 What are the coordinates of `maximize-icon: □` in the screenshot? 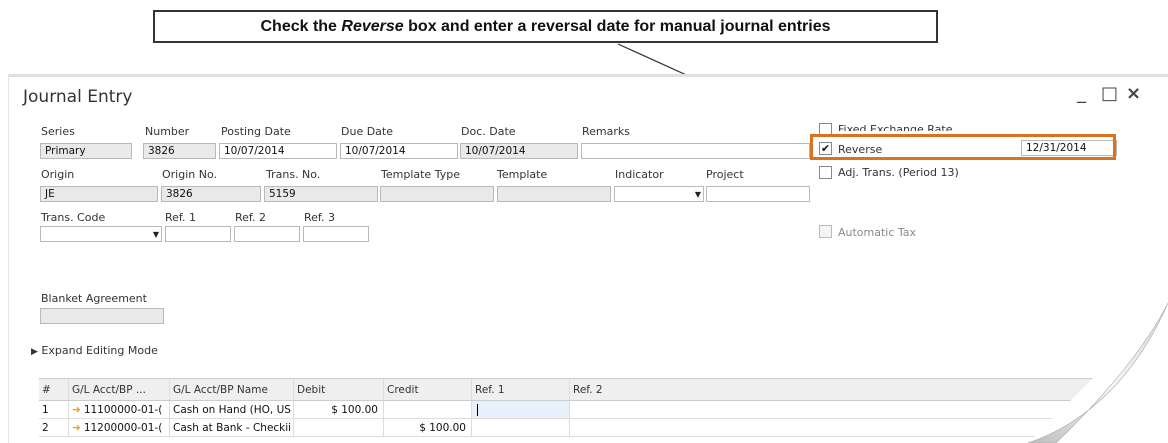 It's located at (1109, 93).